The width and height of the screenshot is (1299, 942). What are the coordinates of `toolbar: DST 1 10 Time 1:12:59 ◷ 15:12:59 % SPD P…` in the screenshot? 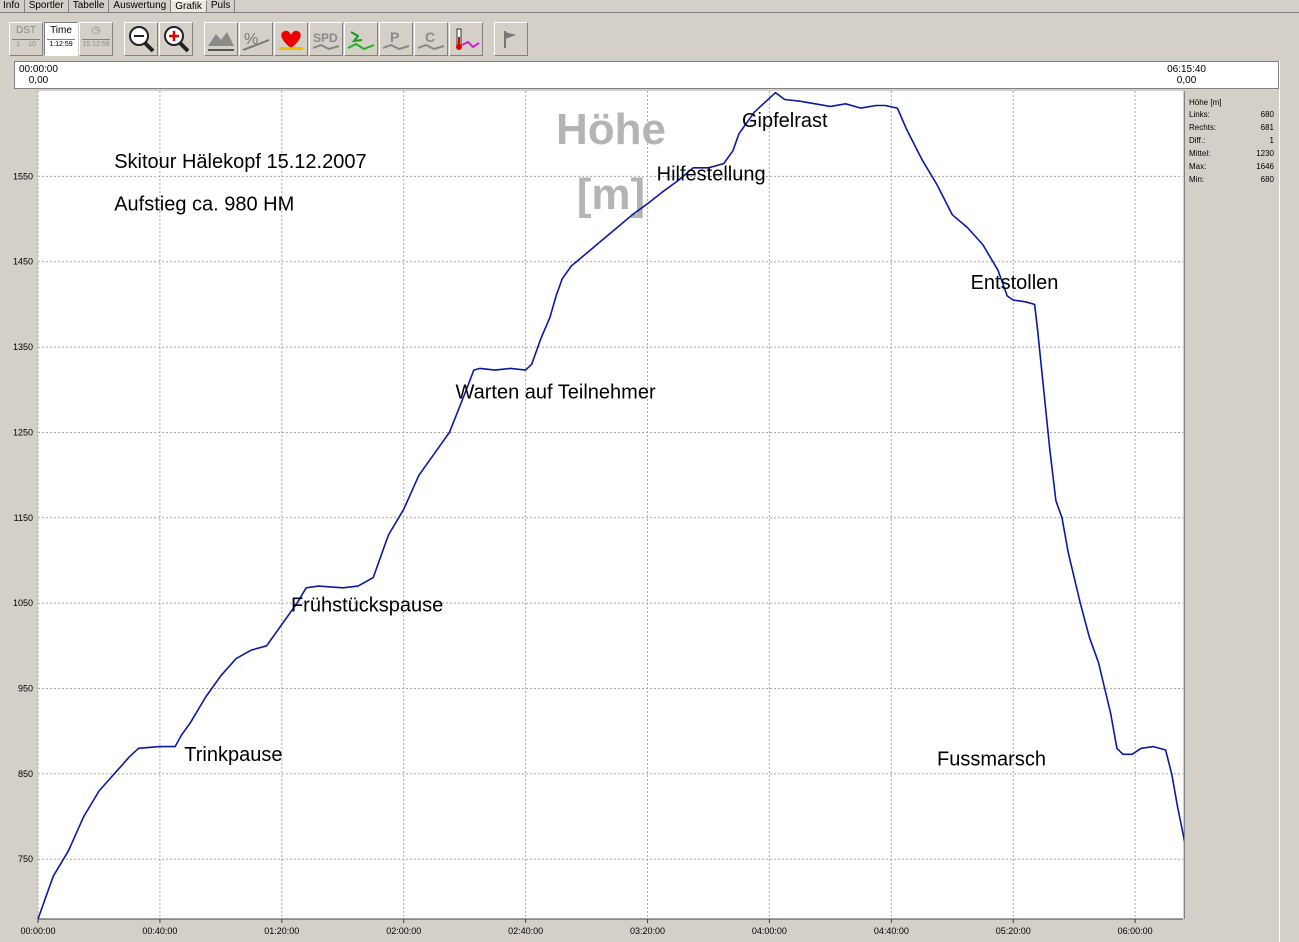 It's located at (649, 37).